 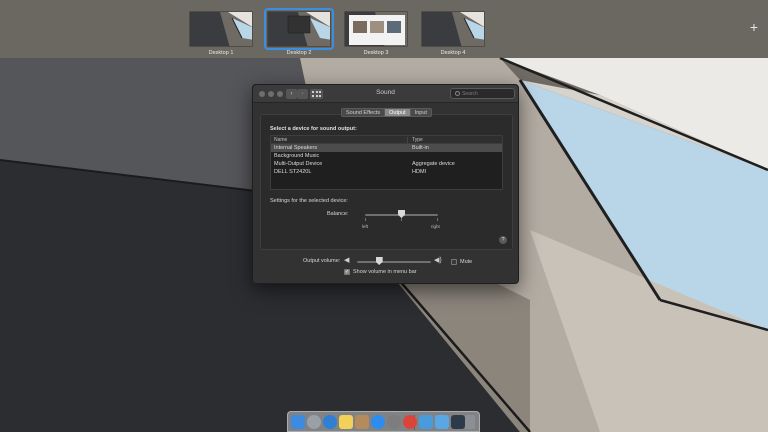 I want to click on table-row: Internal Speakers Built-in, so click(x=386, y=148).